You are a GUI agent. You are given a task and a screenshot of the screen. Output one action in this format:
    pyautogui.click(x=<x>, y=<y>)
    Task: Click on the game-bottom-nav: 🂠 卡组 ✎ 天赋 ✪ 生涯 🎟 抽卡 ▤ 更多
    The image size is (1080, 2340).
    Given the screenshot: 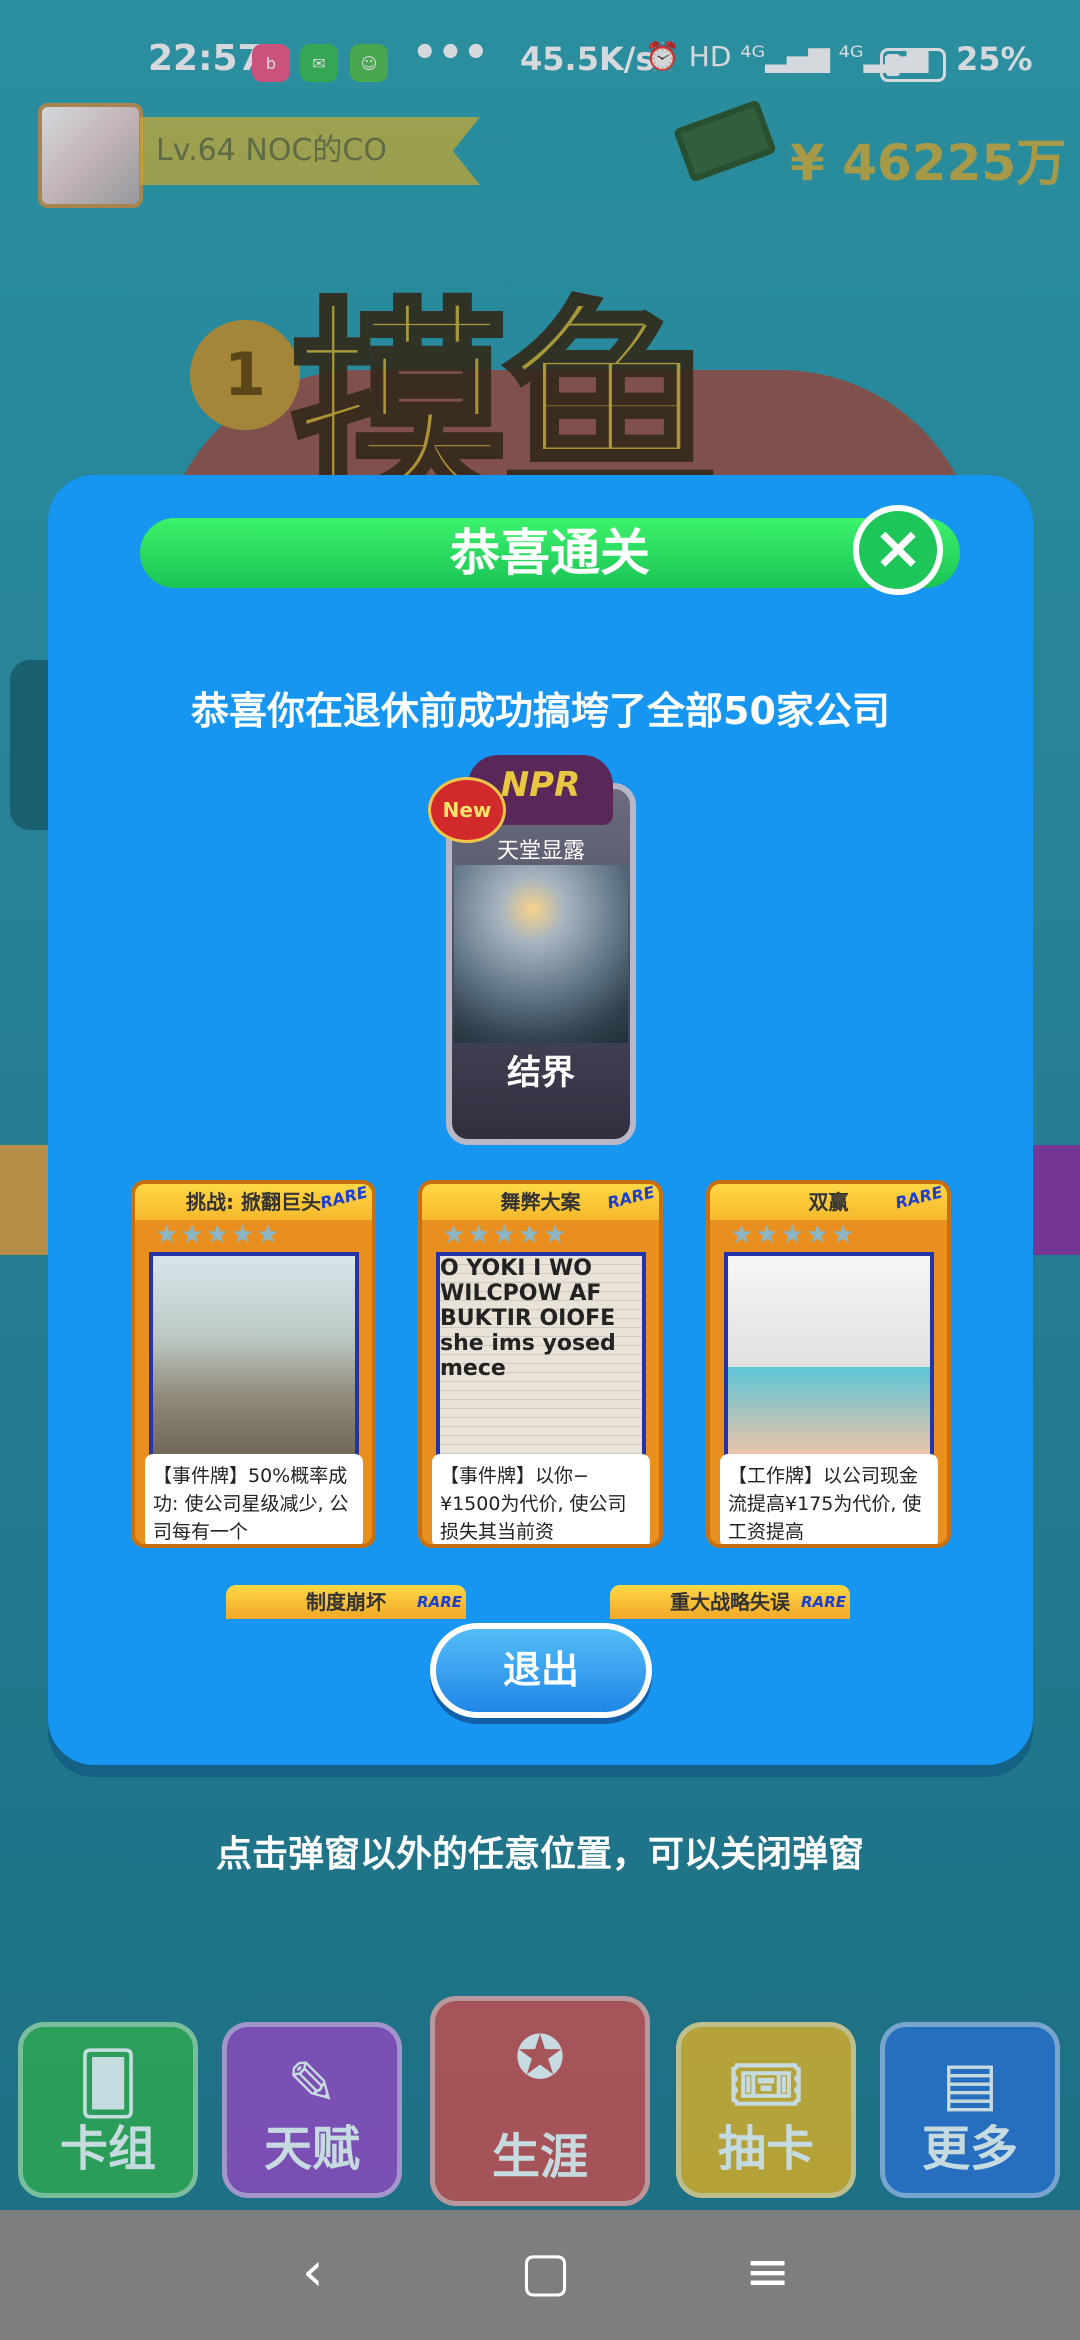 What is the action you would take?
    pyautogui.click(x=540, y=2103)
    